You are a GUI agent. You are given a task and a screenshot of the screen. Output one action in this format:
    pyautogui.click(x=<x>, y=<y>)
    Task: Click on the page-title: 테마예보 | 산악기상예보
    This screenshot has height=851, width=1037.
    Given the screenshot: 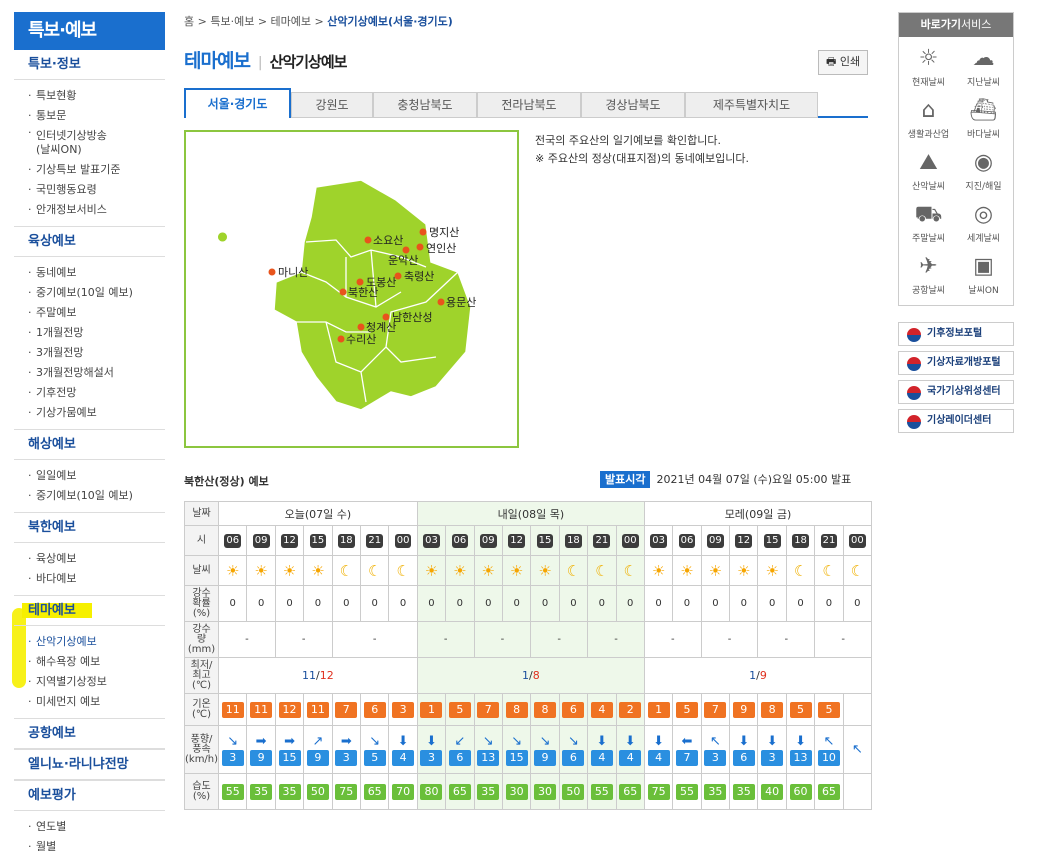 What is the action you would take?
    pyautogui.click(x=265, y=61)
    